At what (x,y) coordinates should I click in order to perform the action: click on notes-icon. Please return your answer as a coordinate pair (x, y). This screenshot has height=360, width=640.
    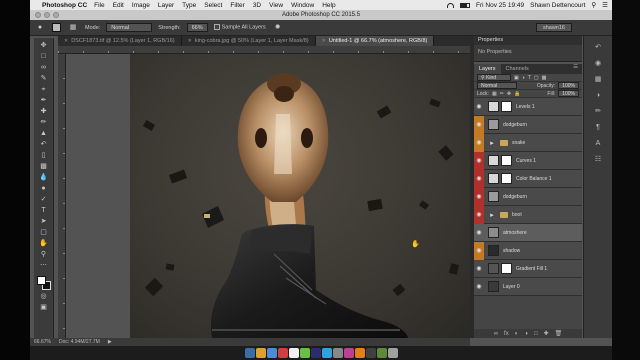
    Looking at the image, I should click on (293, 353).